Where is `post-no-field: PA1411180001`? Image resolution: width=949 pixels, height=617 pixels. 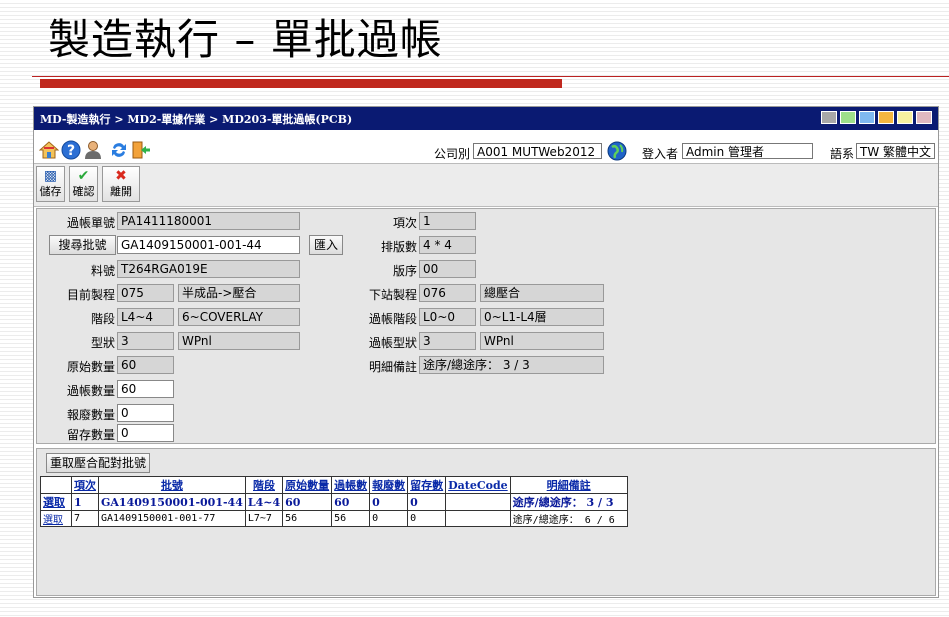
post-no-field: PA1411180001 is located at coordinates (208, 221).